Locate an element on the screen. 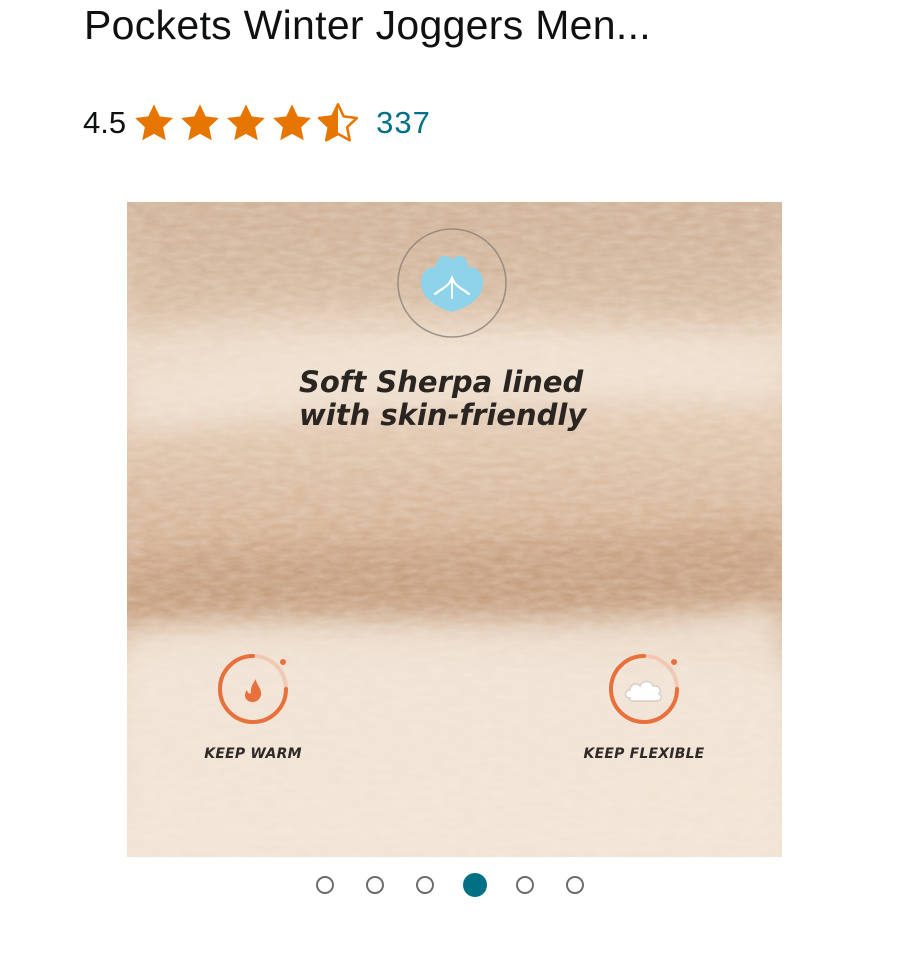 The image size is (909, 960). review-count-link: 337 is located at coordinates (403, 123).